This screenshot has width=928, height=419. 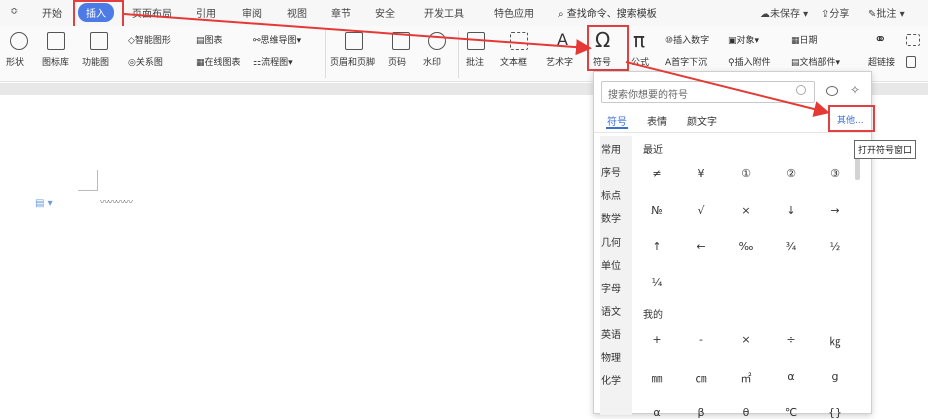 What do you see at coordinates (657, 173) in the screenshot?
I see `symbol-cell: ≠` at bounding box center [657, 173].